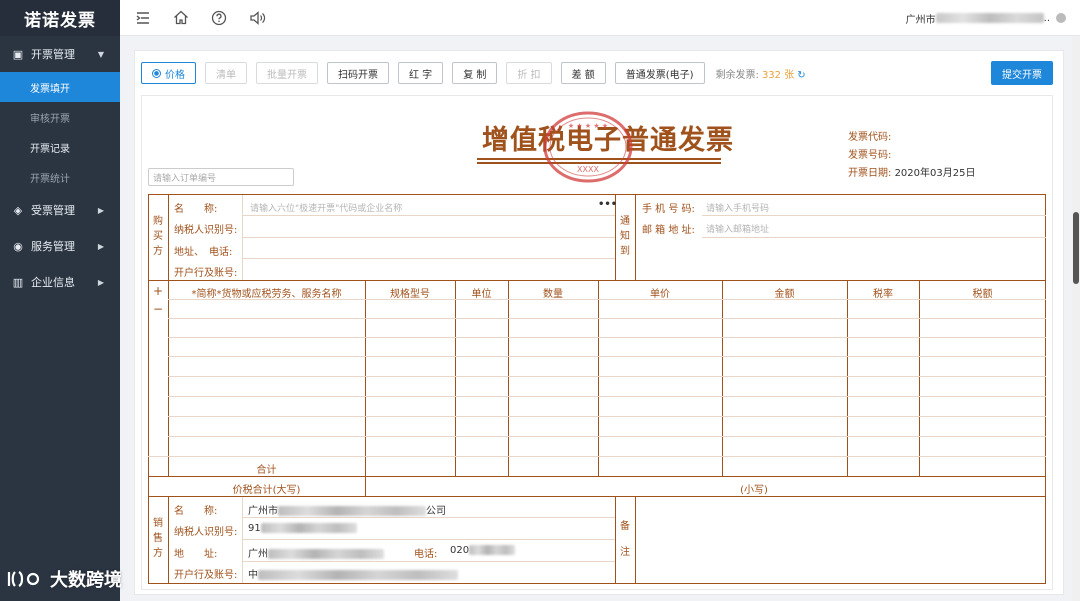 The height and width of the screenshot is (601, 1080). Describe the element at coordinates (302, 528) in the screenshot. I see `seller-taxid-value: 91` at that location.